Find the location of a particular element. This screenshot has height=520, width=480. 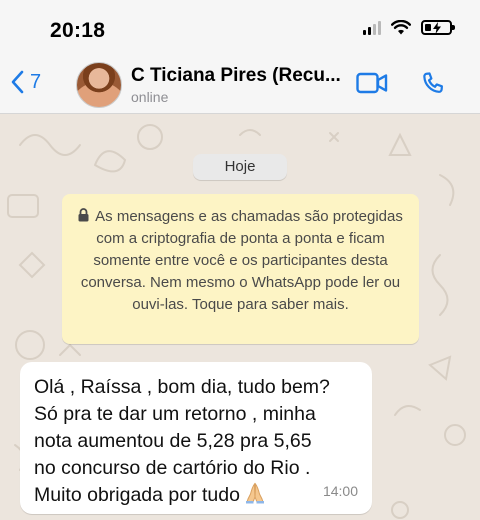

video-call-button is located at coordinates (372, 85).